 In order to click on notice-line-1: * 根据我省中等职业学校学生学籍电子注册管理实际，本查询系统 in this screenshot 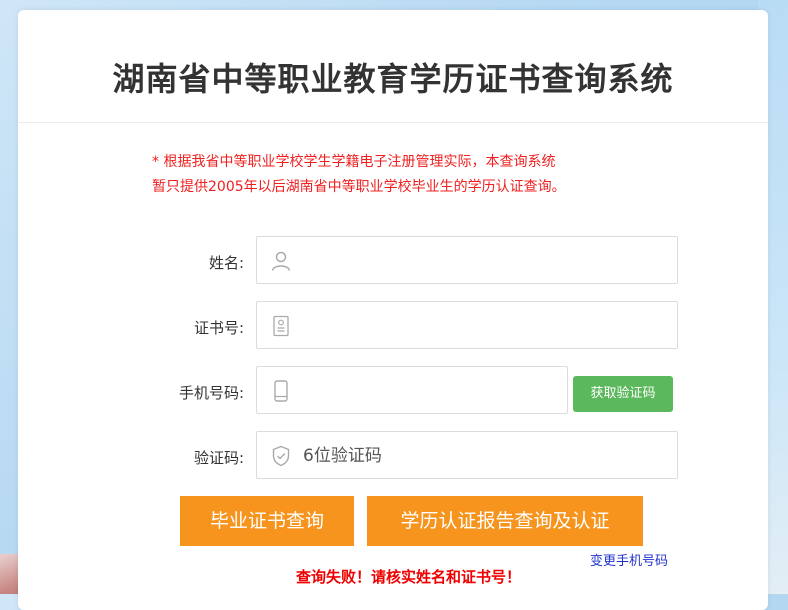, I will do `click(354, 162)`.